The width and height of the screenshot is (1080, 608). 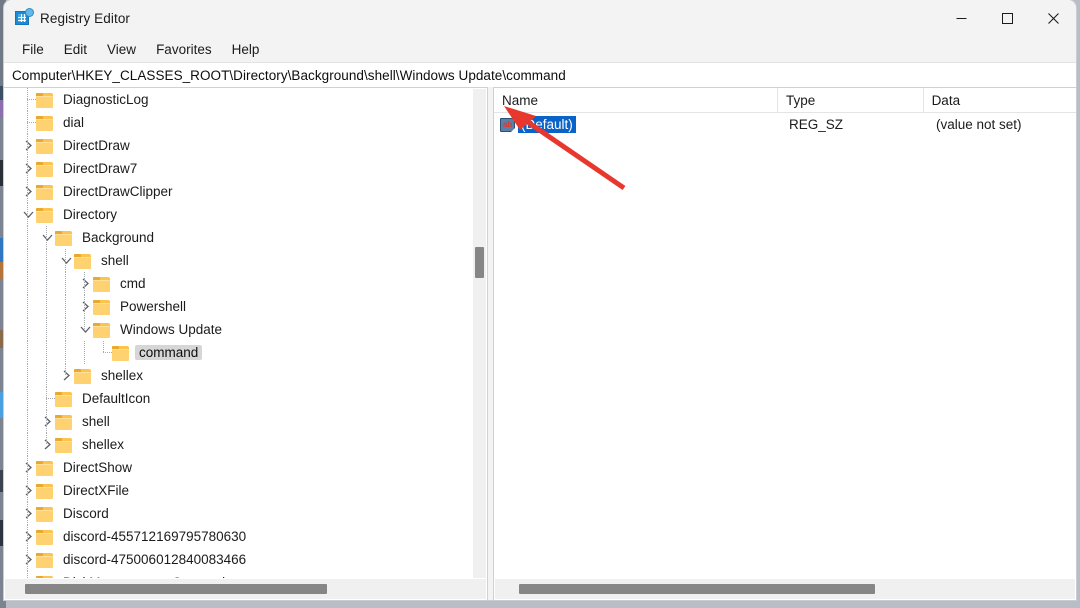 What do you see at coordinates (961, 18) in the screenshot?
I see `minimize-button` at bounding box center [961, 18].